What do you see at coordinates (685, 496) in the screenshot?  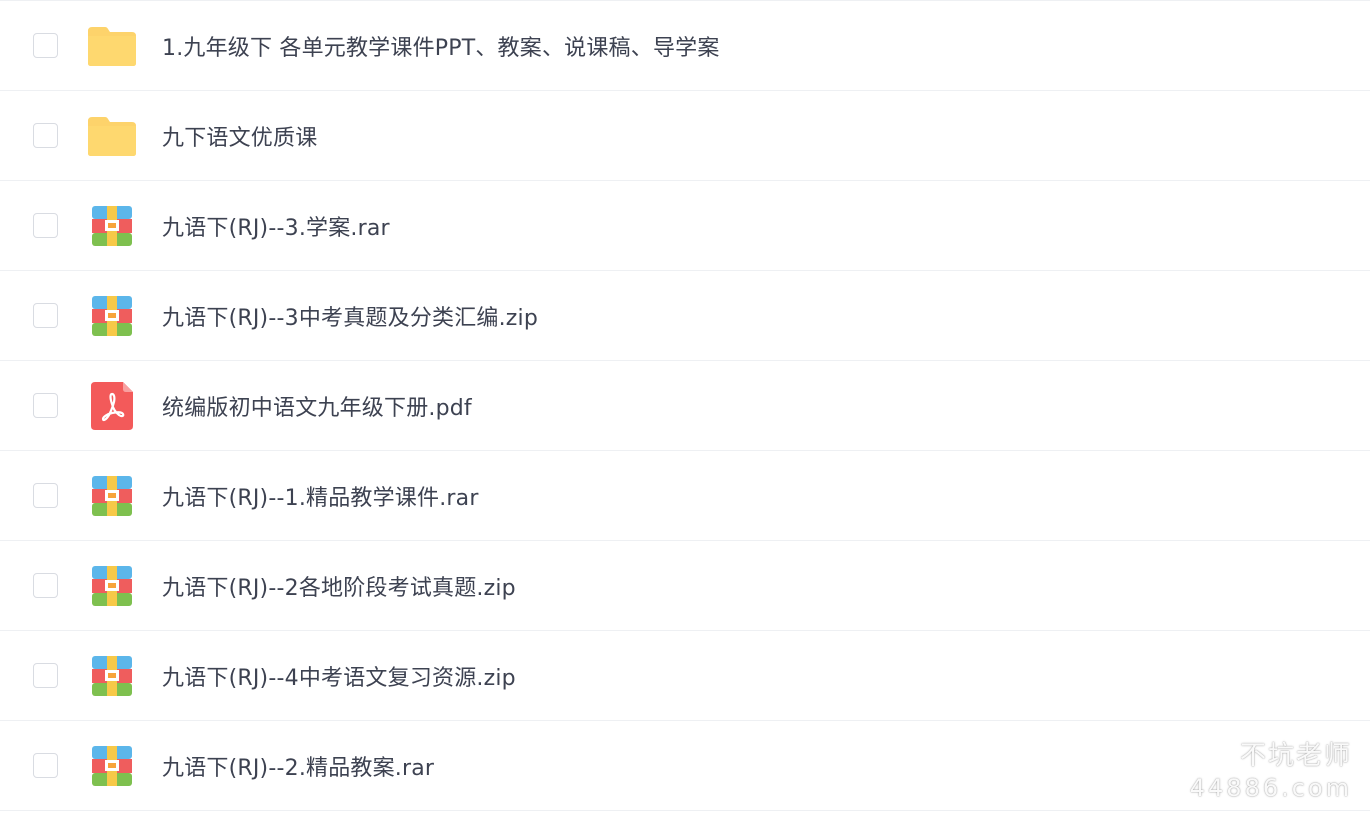 I see `file-row: 九语下(RJ)--1.精品教学课件.rar` at bounding box center [685, 496].